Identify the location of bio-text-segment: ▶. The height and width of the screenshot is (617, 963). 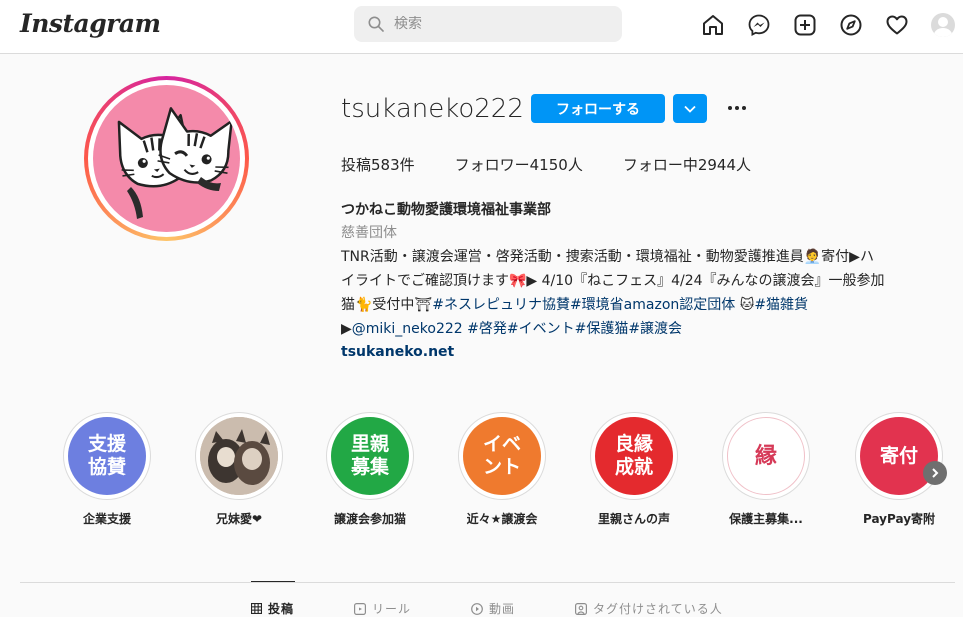
(346, 329).